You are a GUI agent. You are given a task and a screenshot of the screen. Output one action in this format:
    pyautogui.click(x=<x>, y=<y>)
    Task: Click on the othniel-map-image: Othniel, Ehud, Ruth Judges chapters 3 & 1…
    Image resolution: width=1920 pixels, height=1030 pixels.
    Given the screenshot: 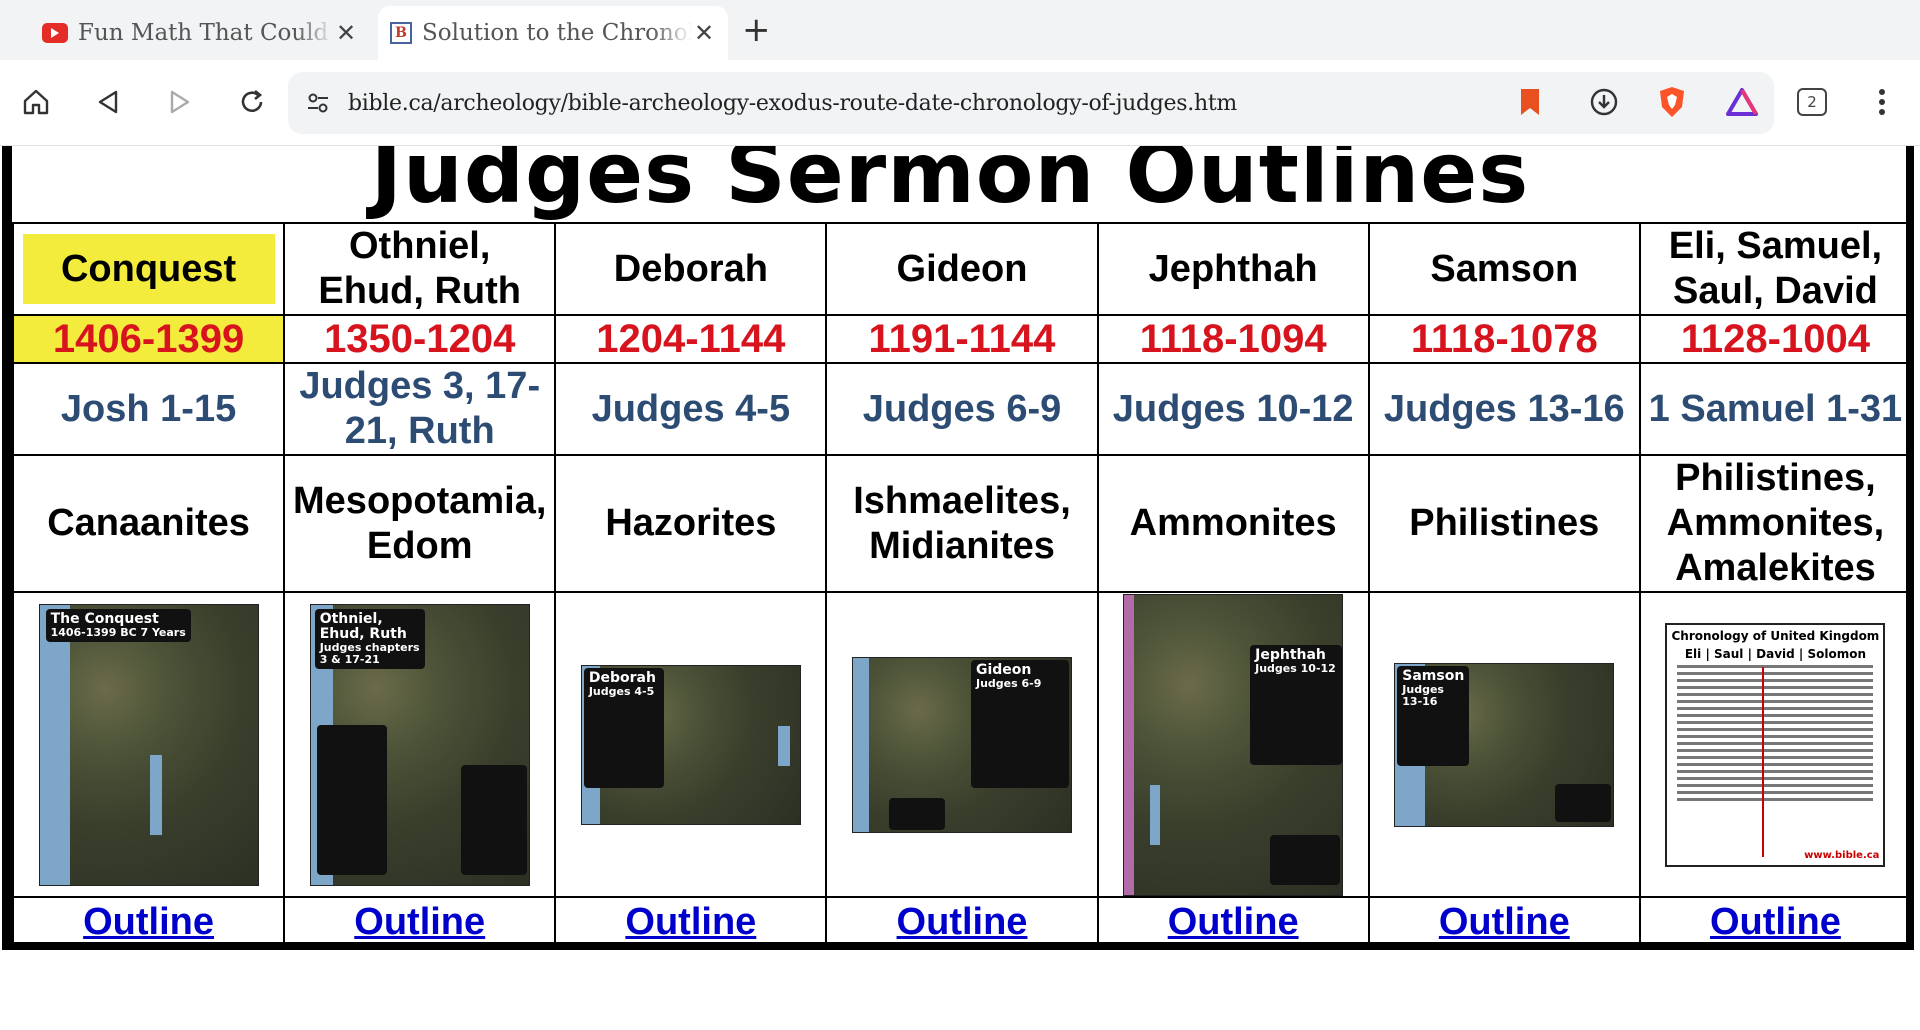 What is the action you would take?
    pyautogui.click(x=419, y=744)
    